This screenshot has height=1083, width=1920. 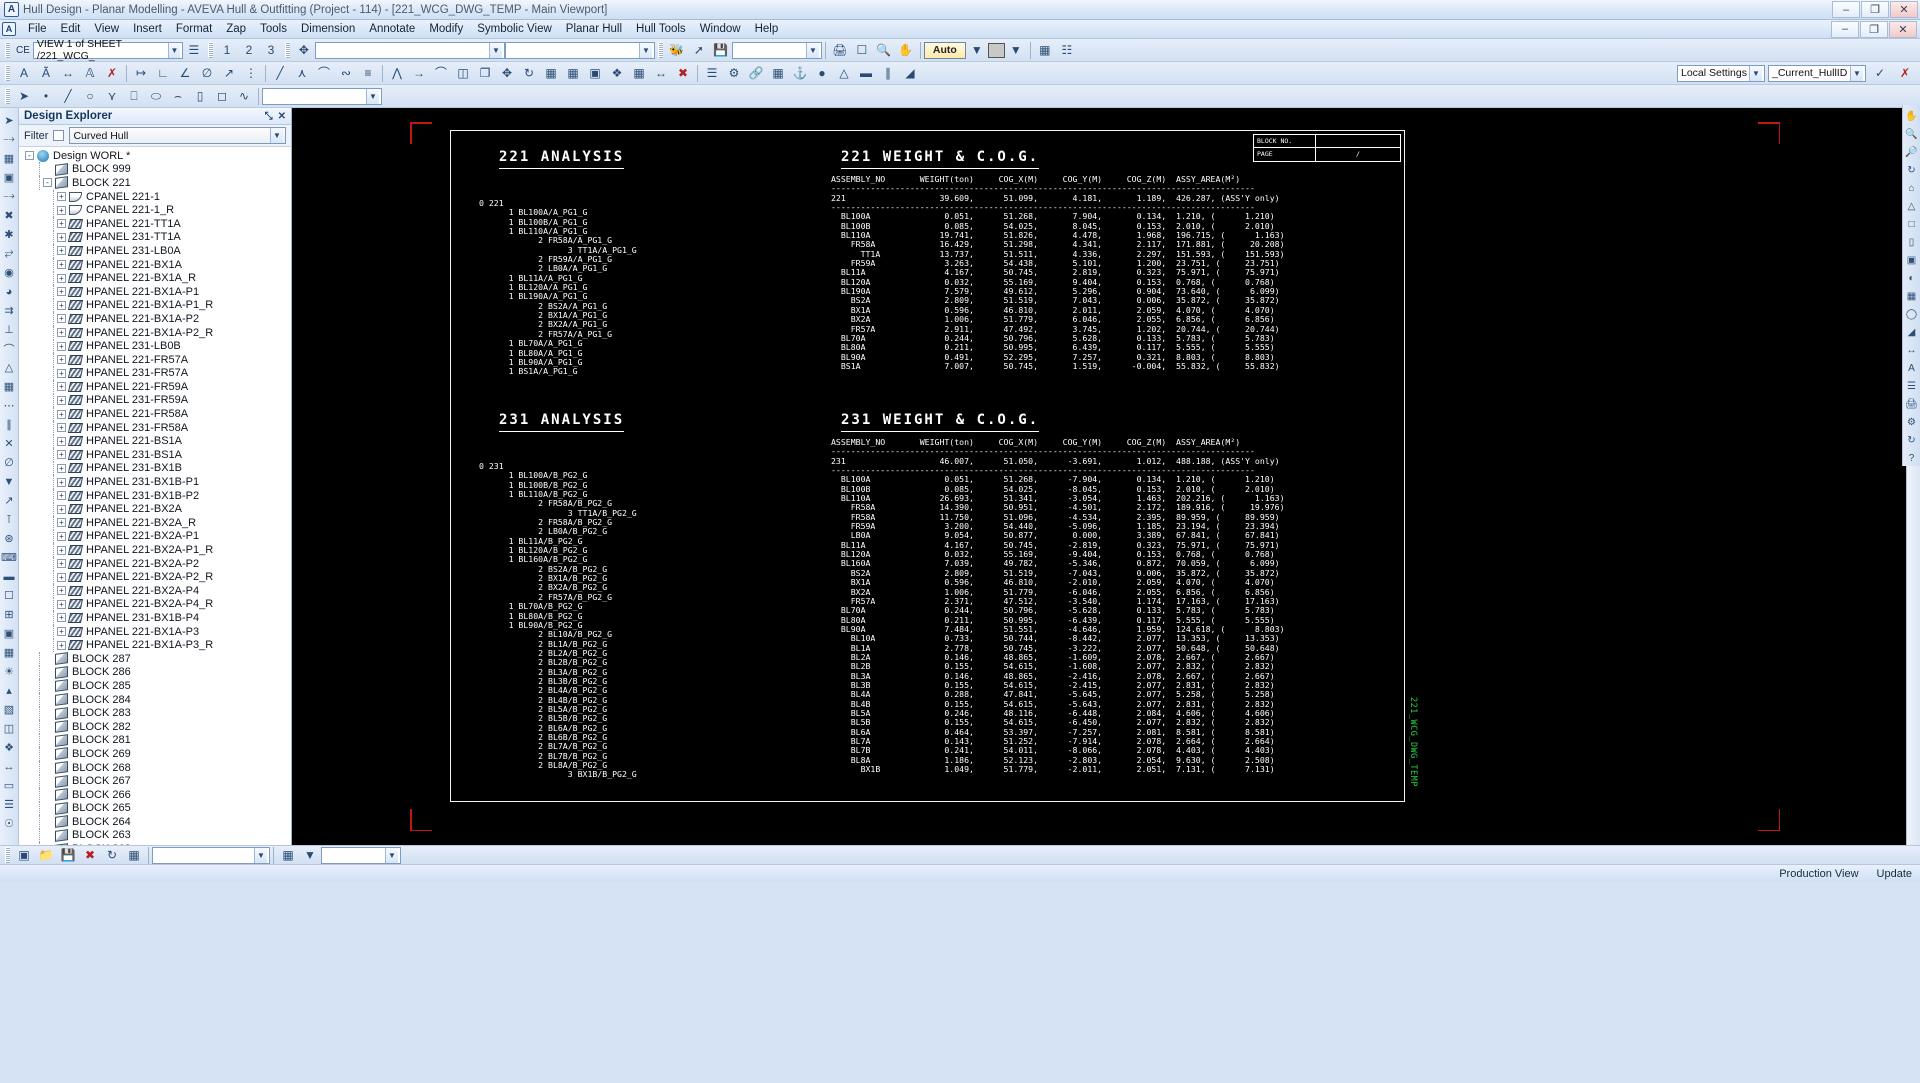 What do you see at coordinates (844, 73) in the screenshot?
I see `weld-icon: △` at bounding box center [844, 73].